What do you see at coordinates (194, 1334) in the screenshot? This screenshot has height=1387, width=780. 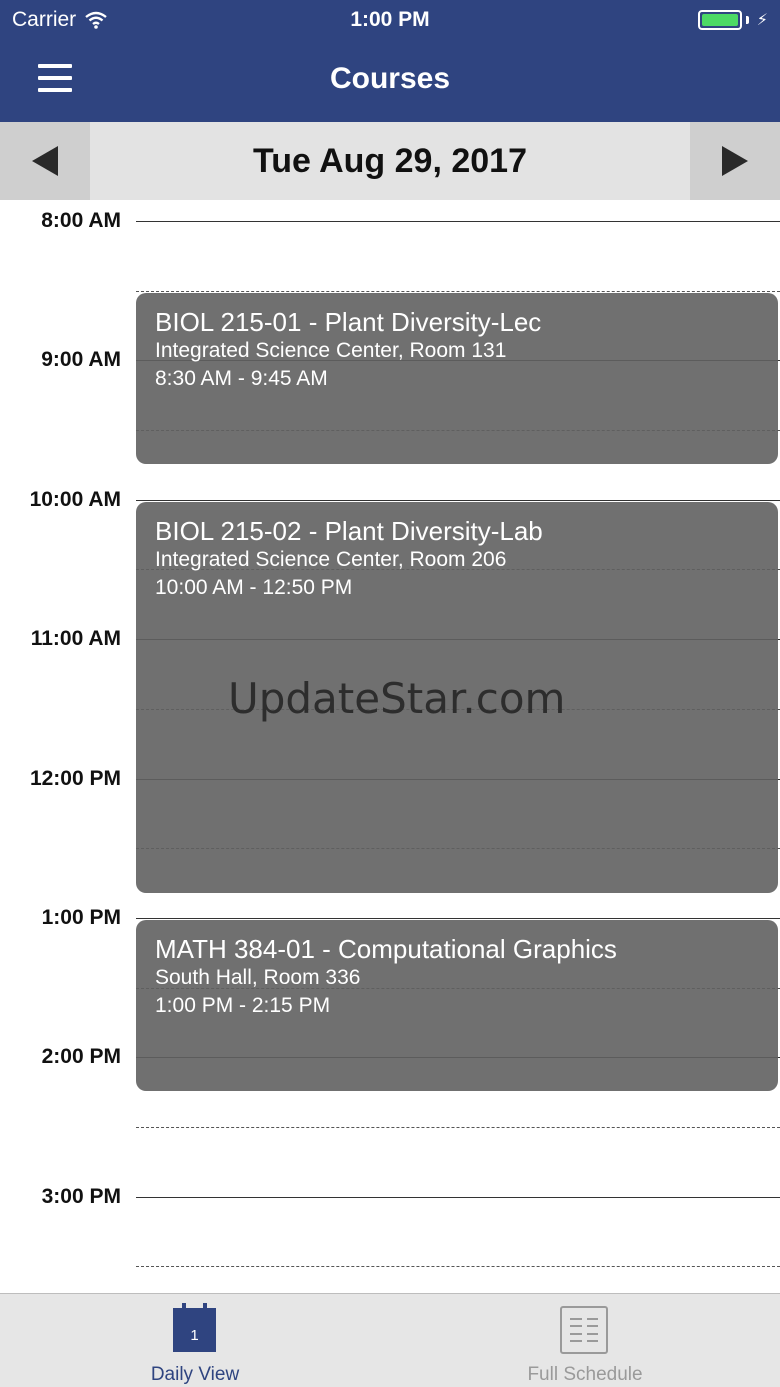 I see `calendar-day-number: 1` at bounding box center [194, 1334].